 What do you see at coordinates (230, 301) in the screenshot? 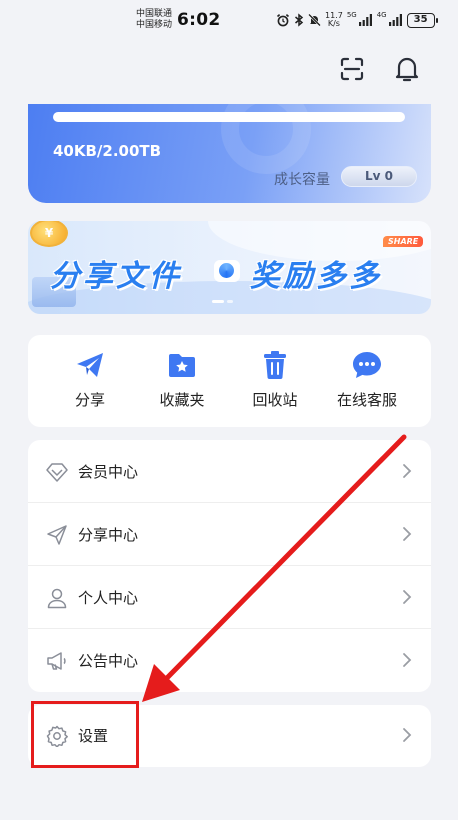
I see `banner-dot` at bounding box center [230, 301].